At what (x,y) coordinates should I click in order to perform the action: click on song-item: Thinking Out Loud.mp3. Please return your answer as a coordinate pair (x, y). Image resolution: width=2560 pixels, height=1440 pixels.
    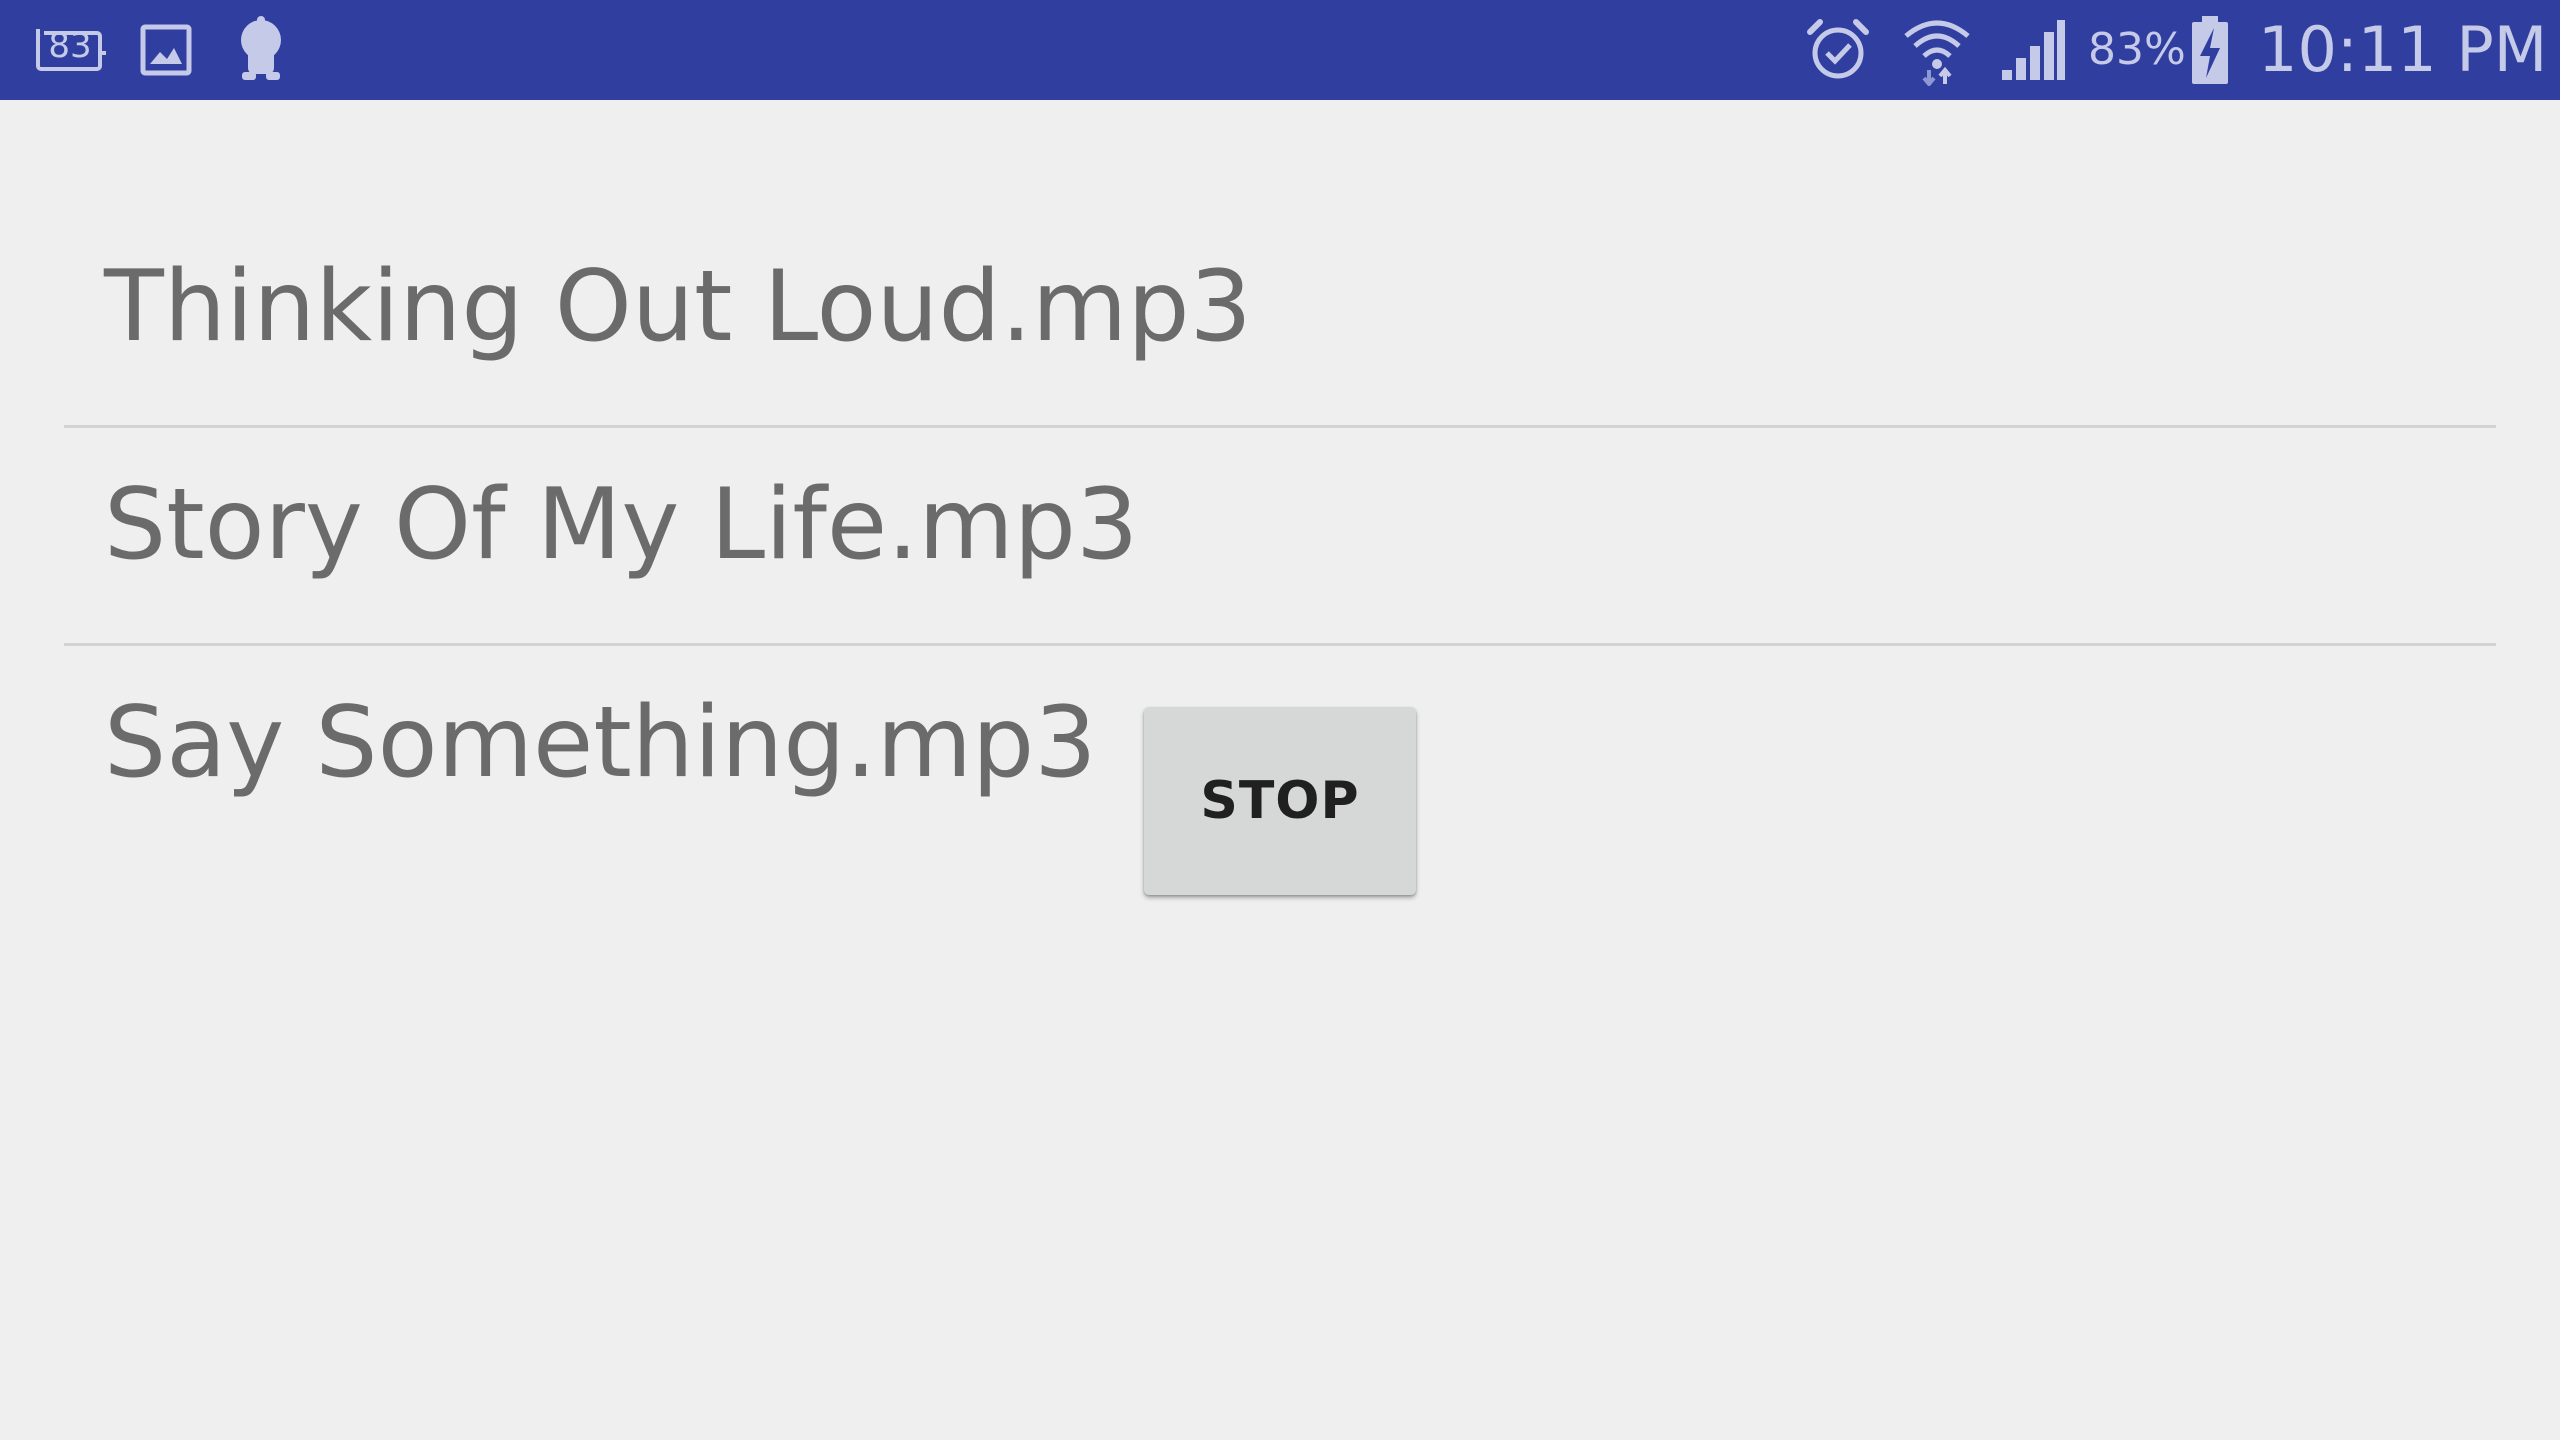
    Looking at the image, I should click on (1280, 317).